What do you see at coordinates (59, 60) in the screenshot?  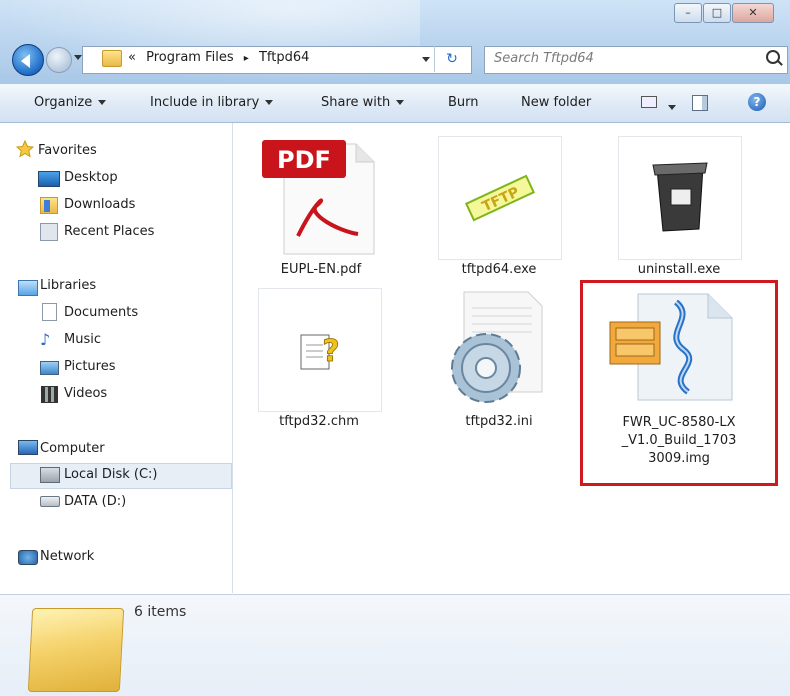 I see `forward-button` at bounding box center [59, 60].